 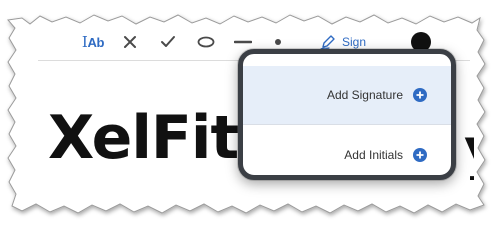 I want to click on line-icon, so click(x=243, y=42).